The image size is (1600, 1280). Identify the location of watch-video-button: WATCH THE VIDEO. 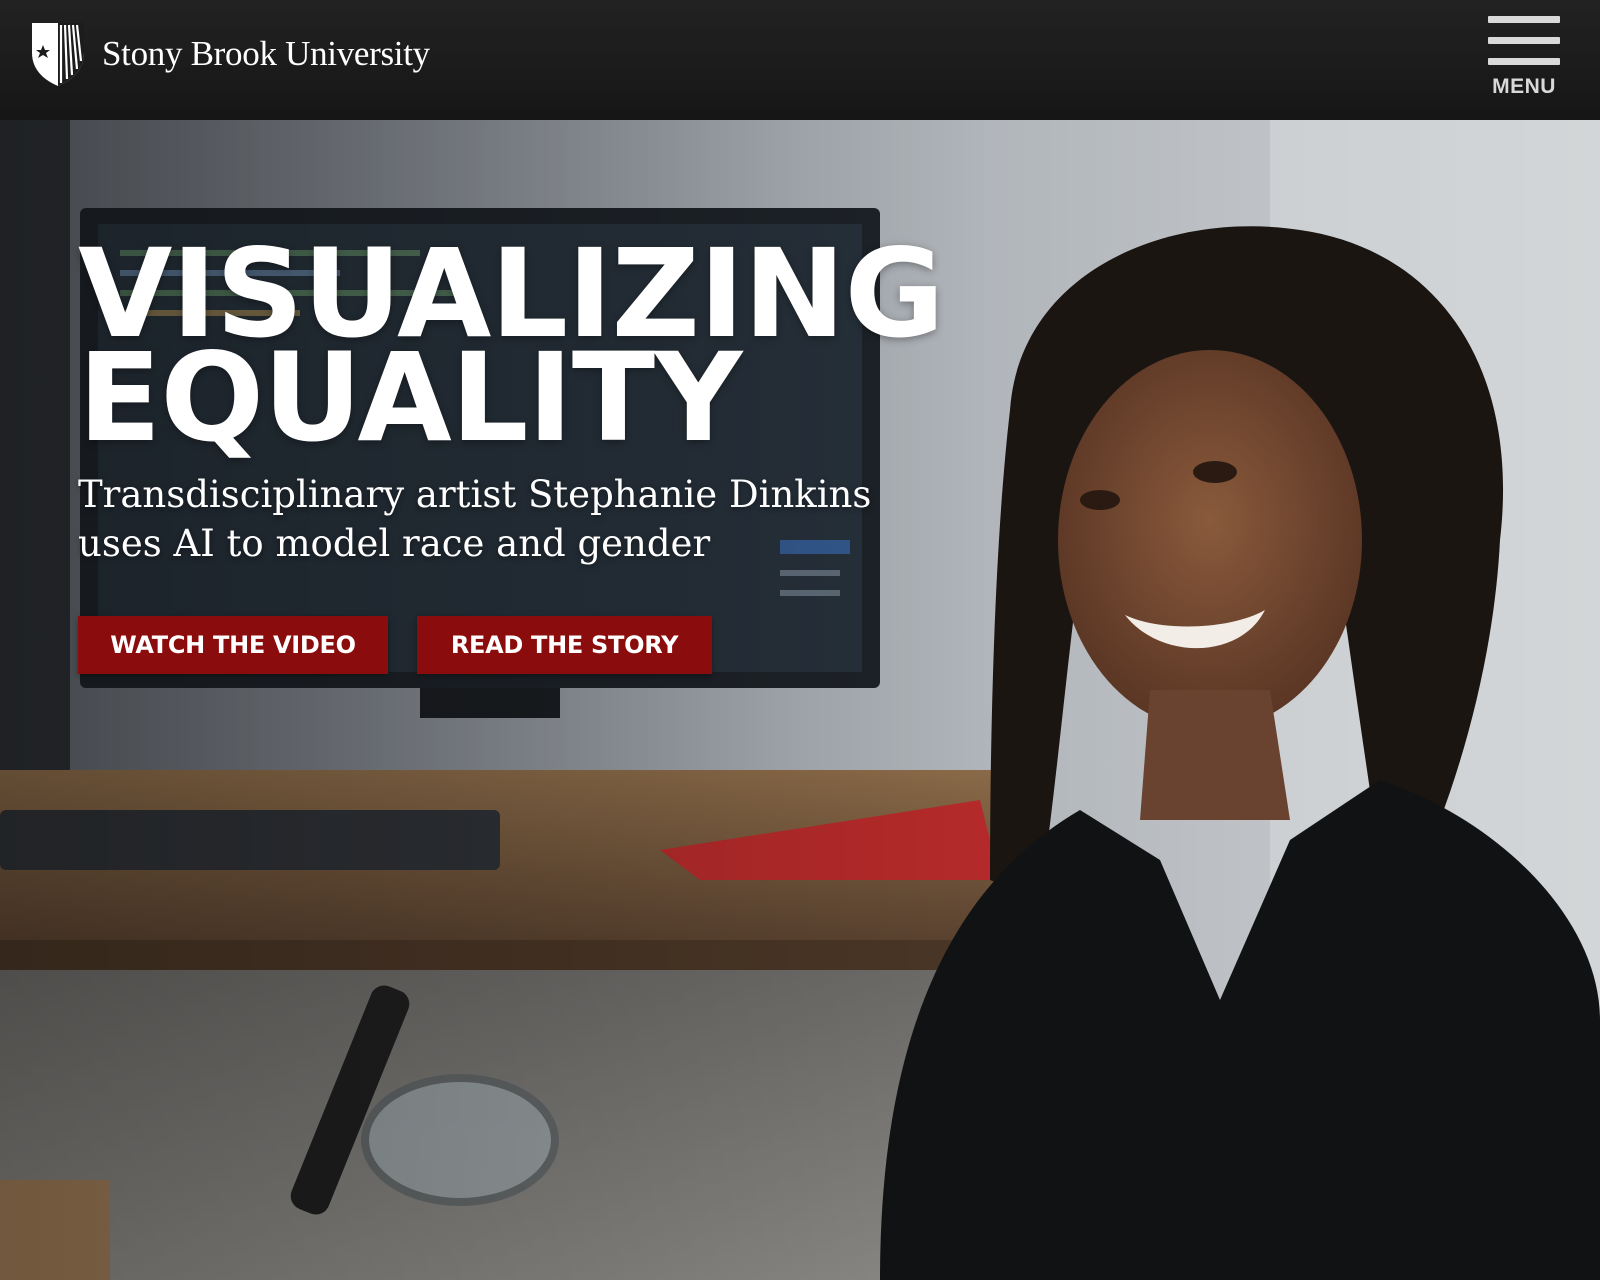
(233, 645).